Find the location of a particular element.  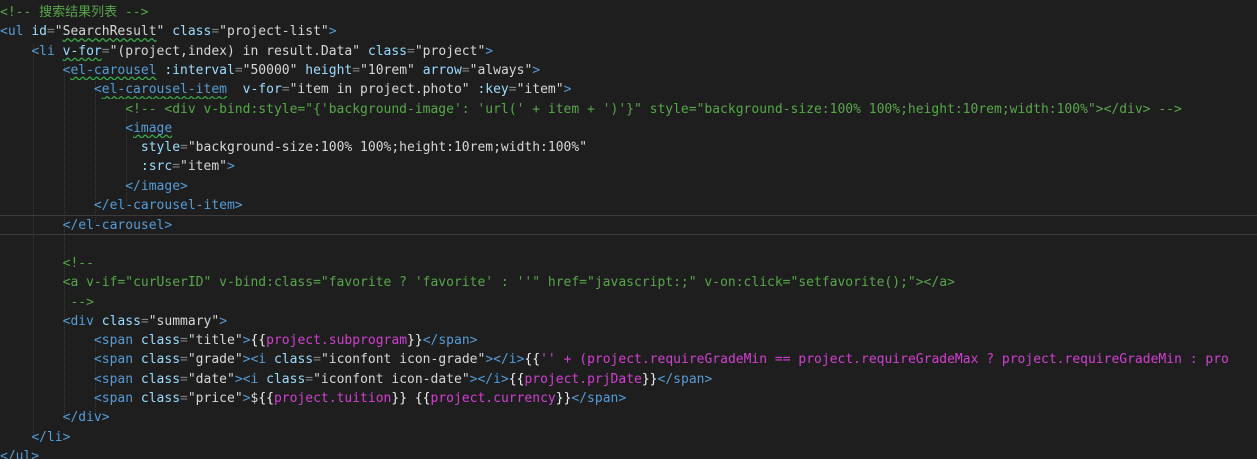

code-token-tag: </el-carousel-item> is located at coordinates (168, 205).